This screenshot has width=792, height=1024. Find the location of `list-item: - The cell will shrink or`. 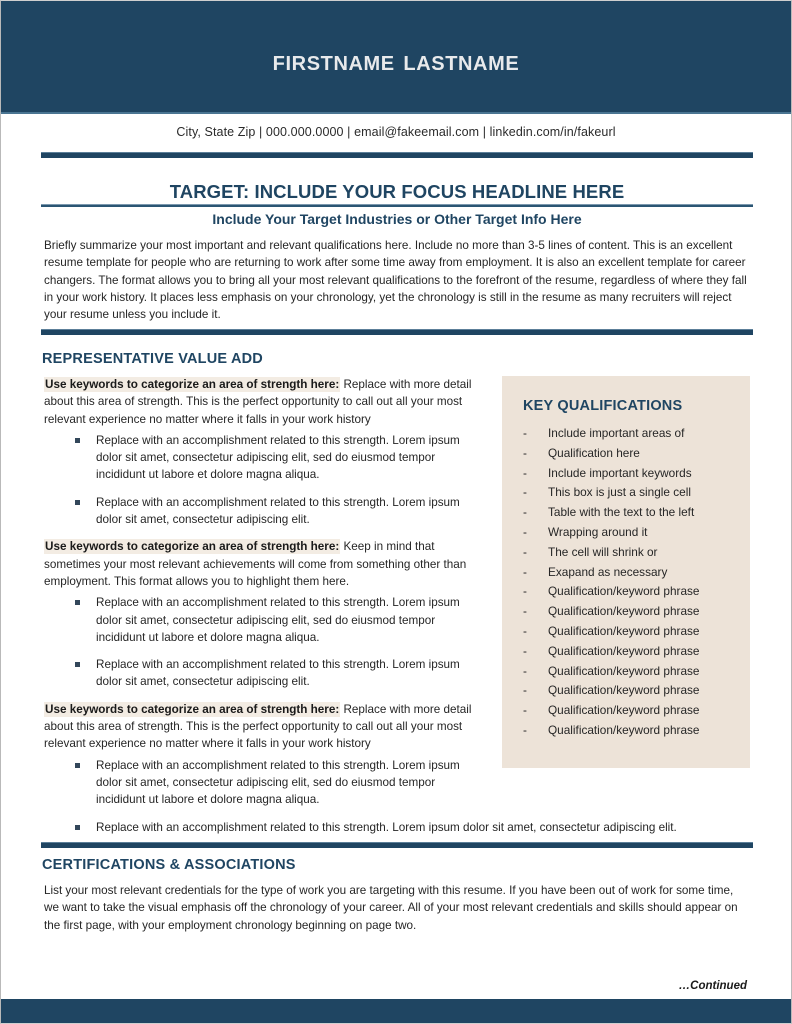

list-item: - The cell will shrink or is located at coordinates (628, 553).